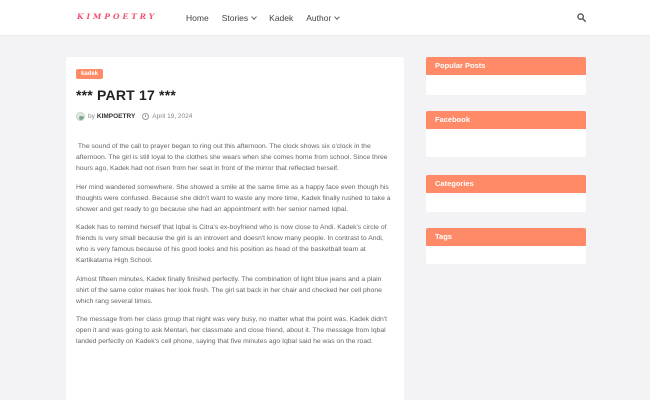 This screenshot has height=400, width=650. What do you see at coordinates (506, 237) in the screenshot?
I see `widget-title: Tags` at bounding box center [506, 237].